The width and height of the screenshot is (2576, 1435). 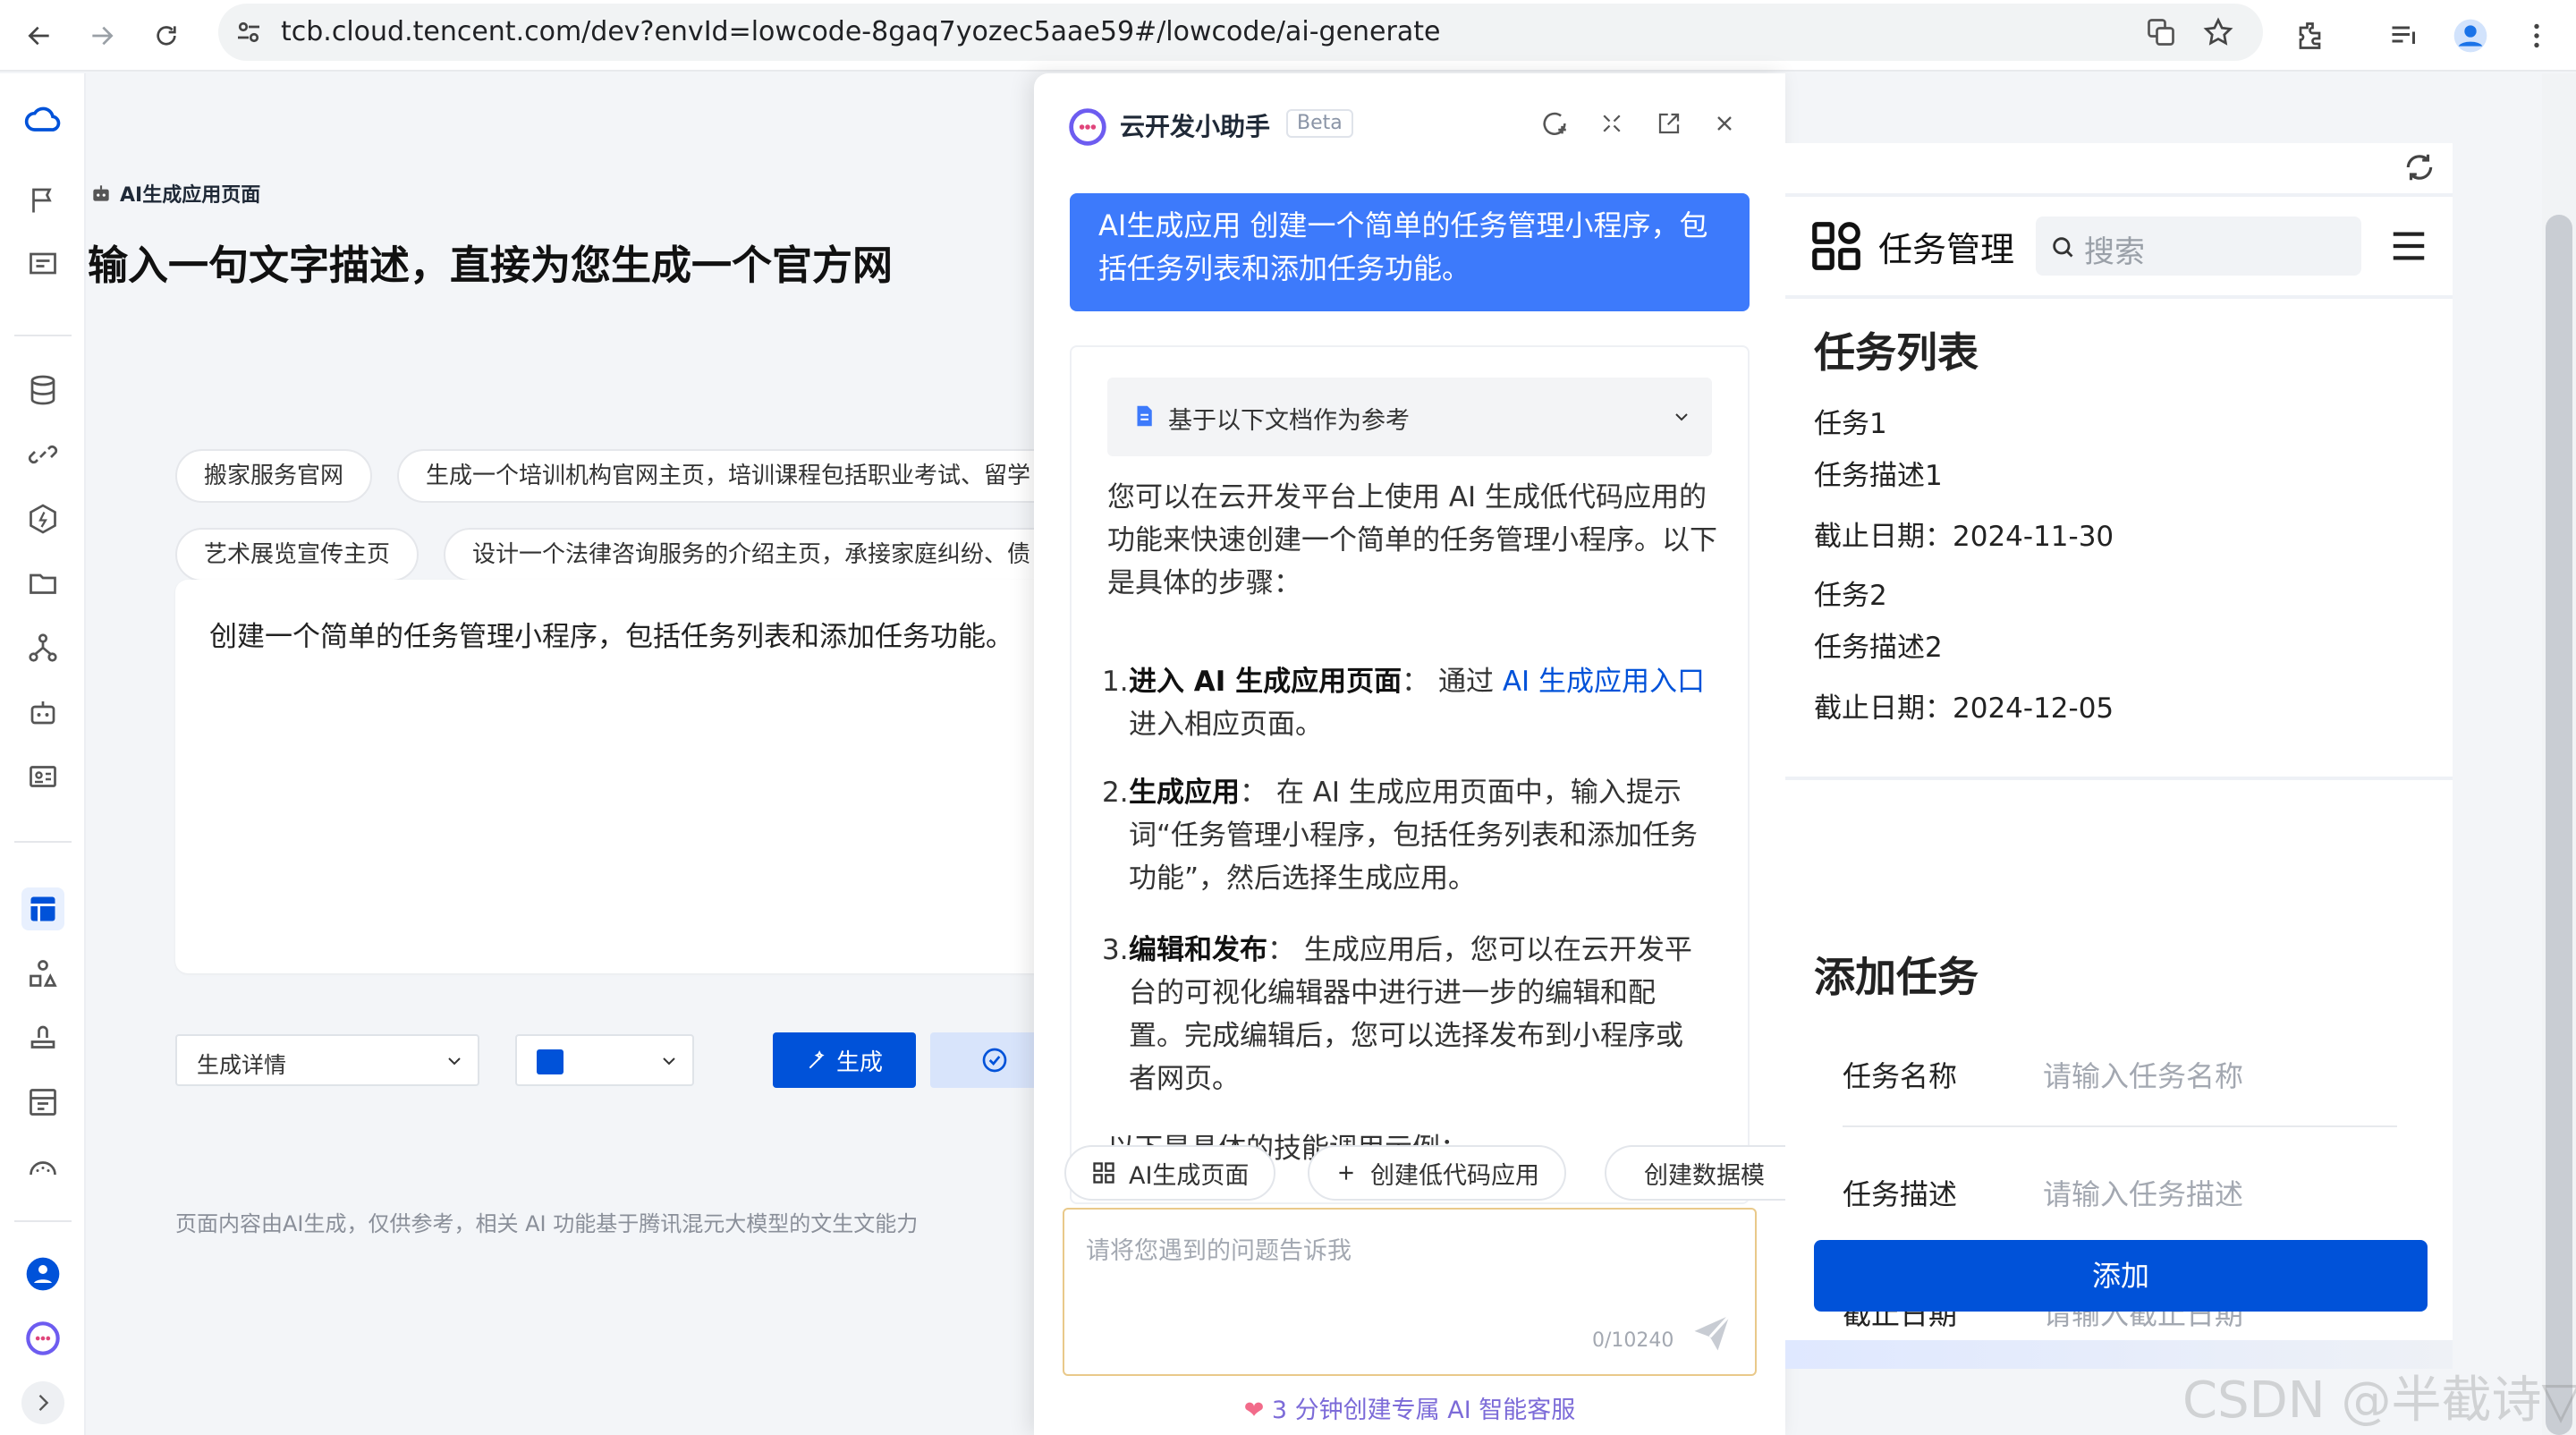 What do you see at coordinates (1184, 793) in the screenshot?
I see `step-title: 生成应用` at bounding box center [1184, 793].